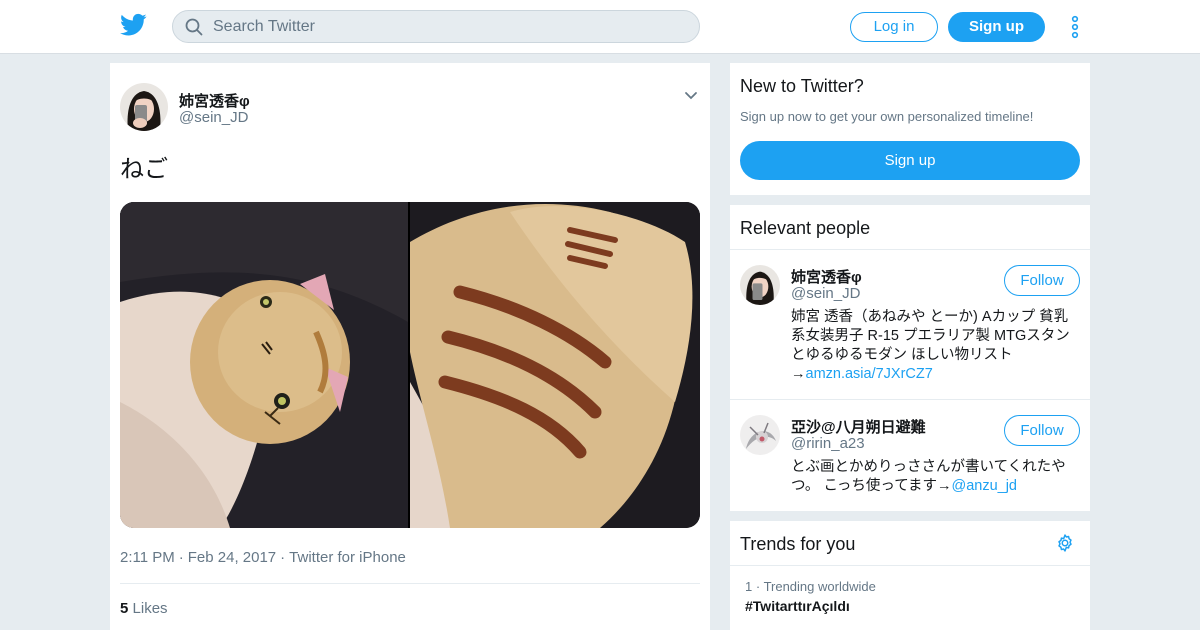  I want to click on likes-count: 5, so click(124, 608).